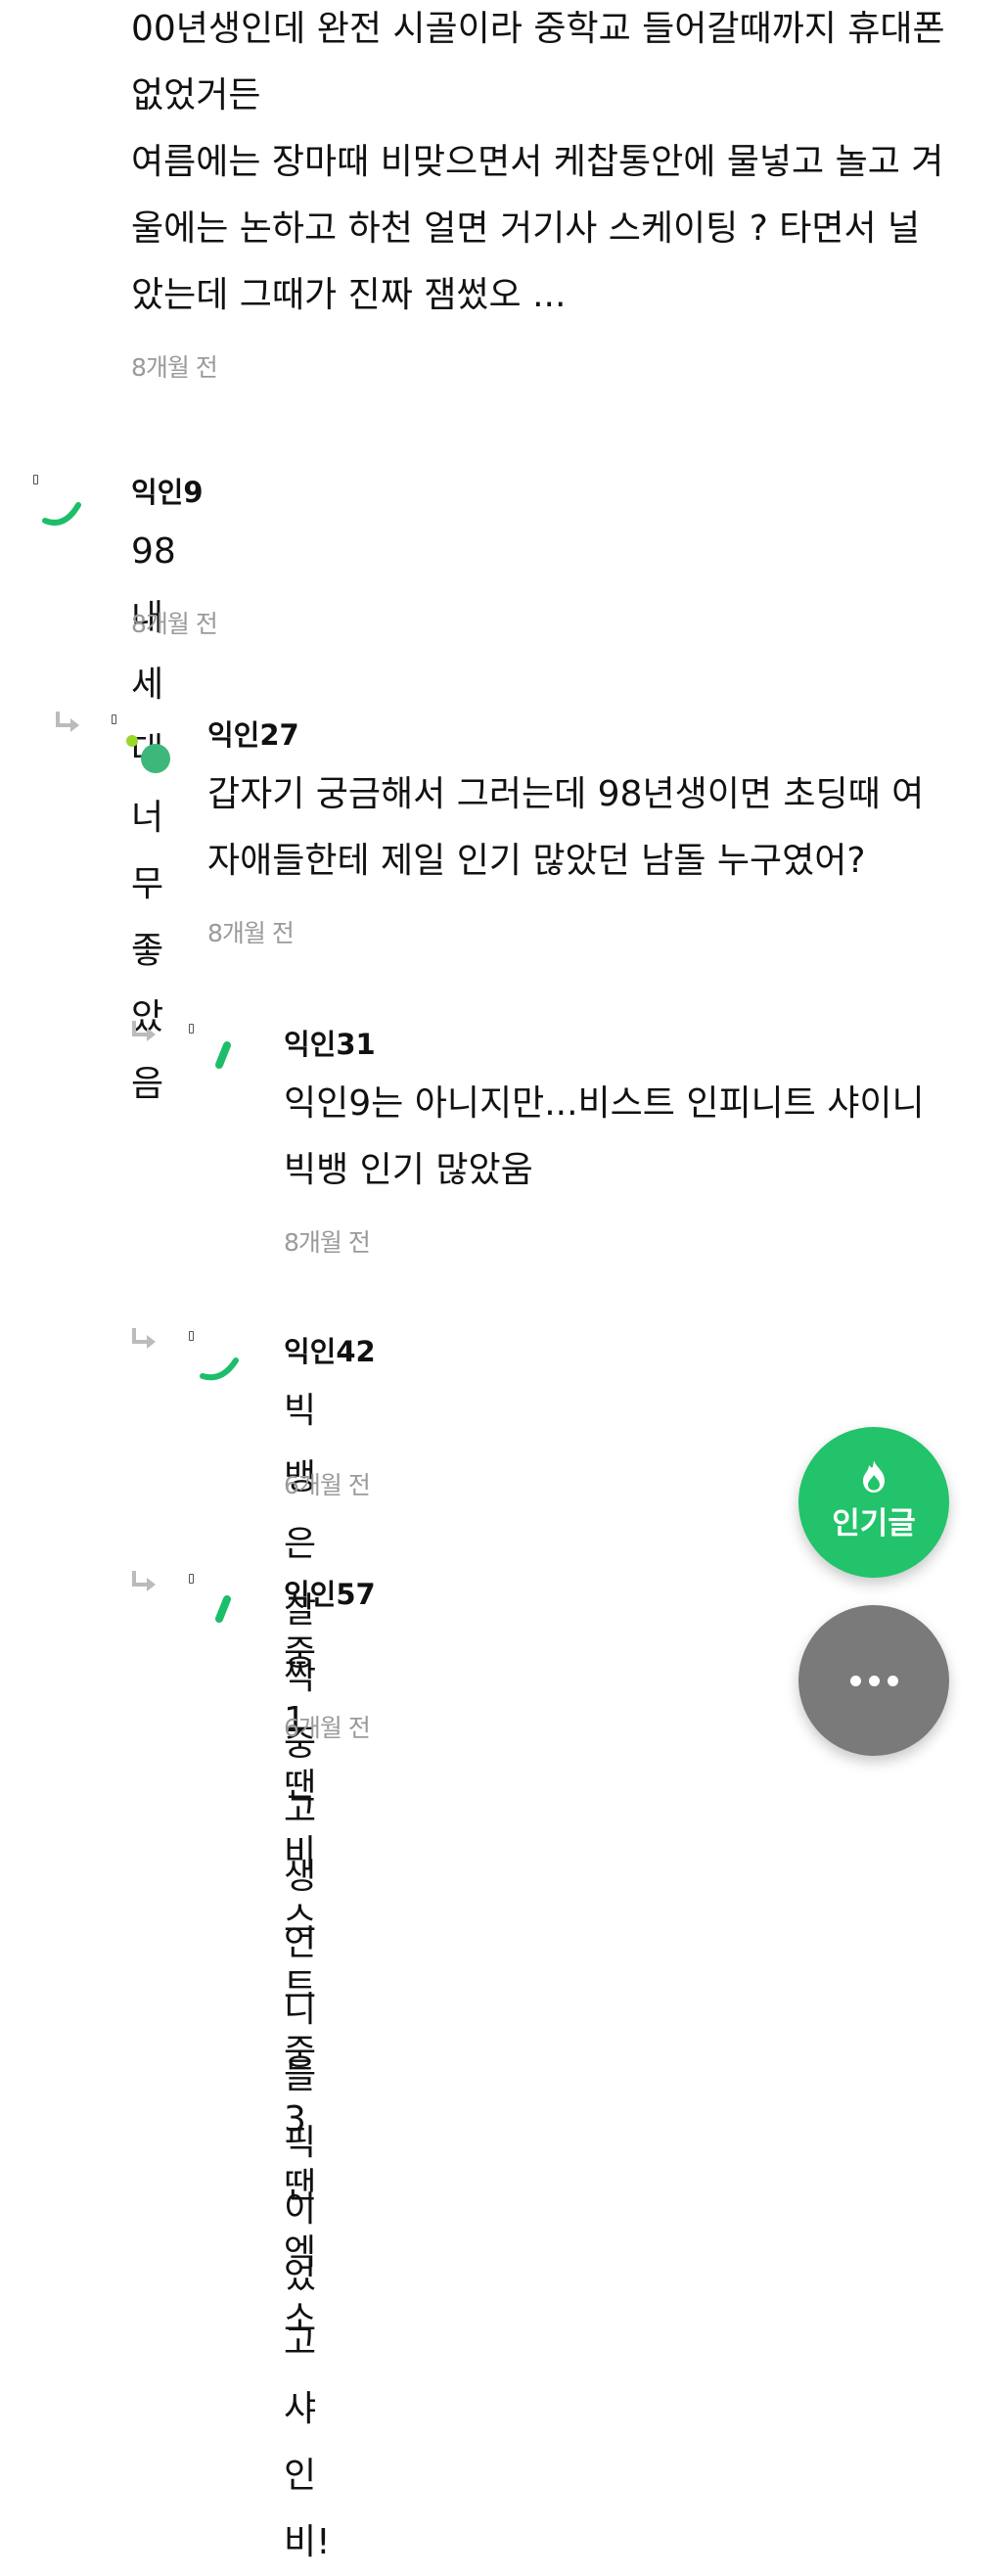 This screenshot has width=1002, height=2576. I want to click on popular-posts-button: 인기글, so click(873, 1502).